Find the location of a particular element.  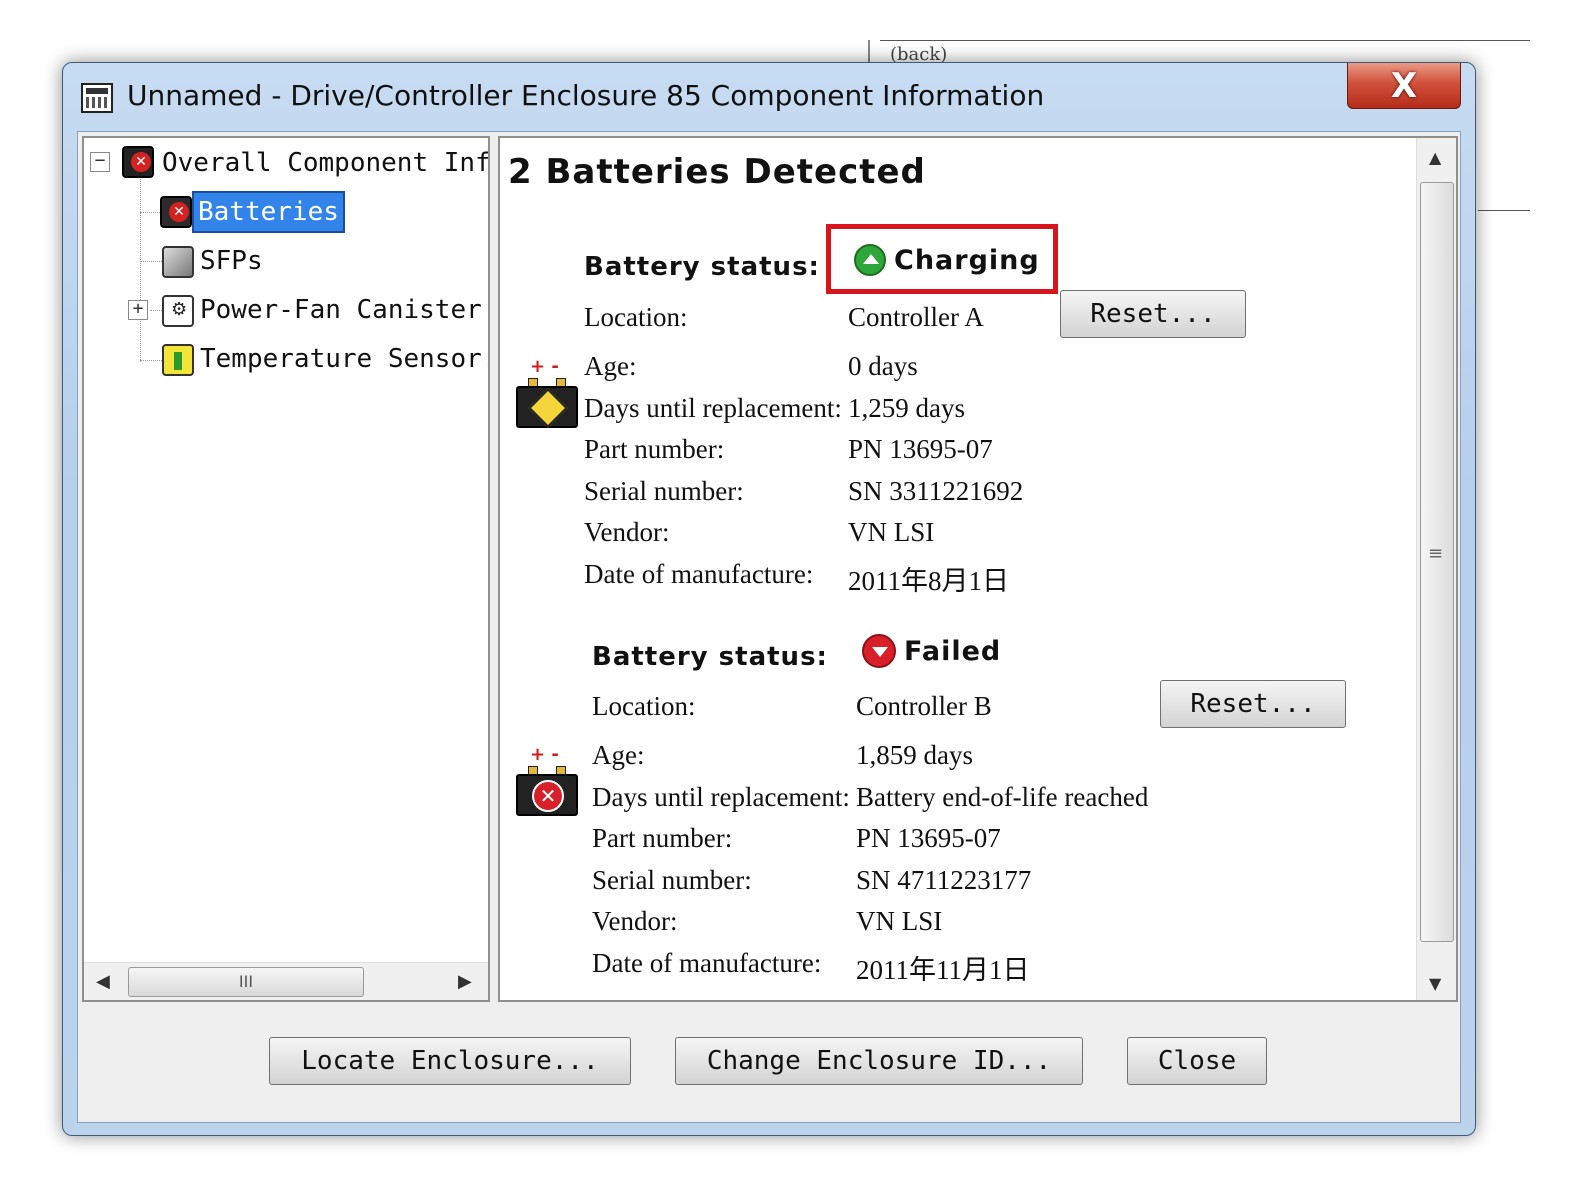

tree-item-power-fan-canister: Power-Fan Canister is located at coordinates (341, 310).